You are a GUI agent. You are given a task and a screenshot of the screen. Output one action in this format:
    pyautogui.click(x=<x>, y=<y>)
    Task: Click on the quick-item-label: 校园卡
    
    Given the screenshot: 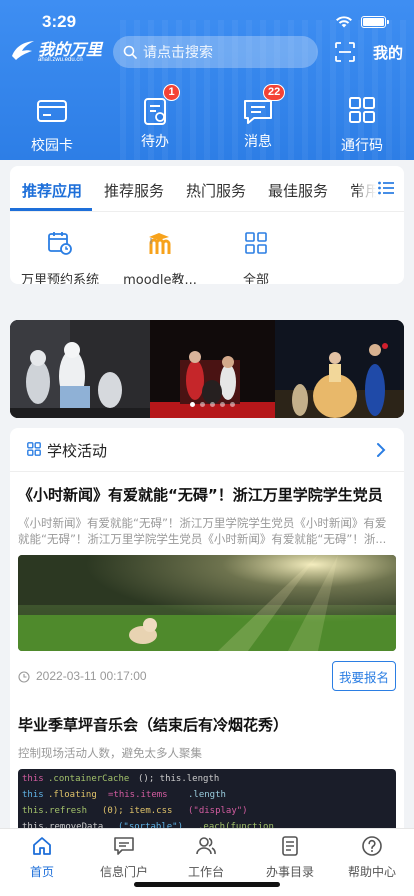 What is the action you would take?
    pyautogui.click(x=52, y=146)
    